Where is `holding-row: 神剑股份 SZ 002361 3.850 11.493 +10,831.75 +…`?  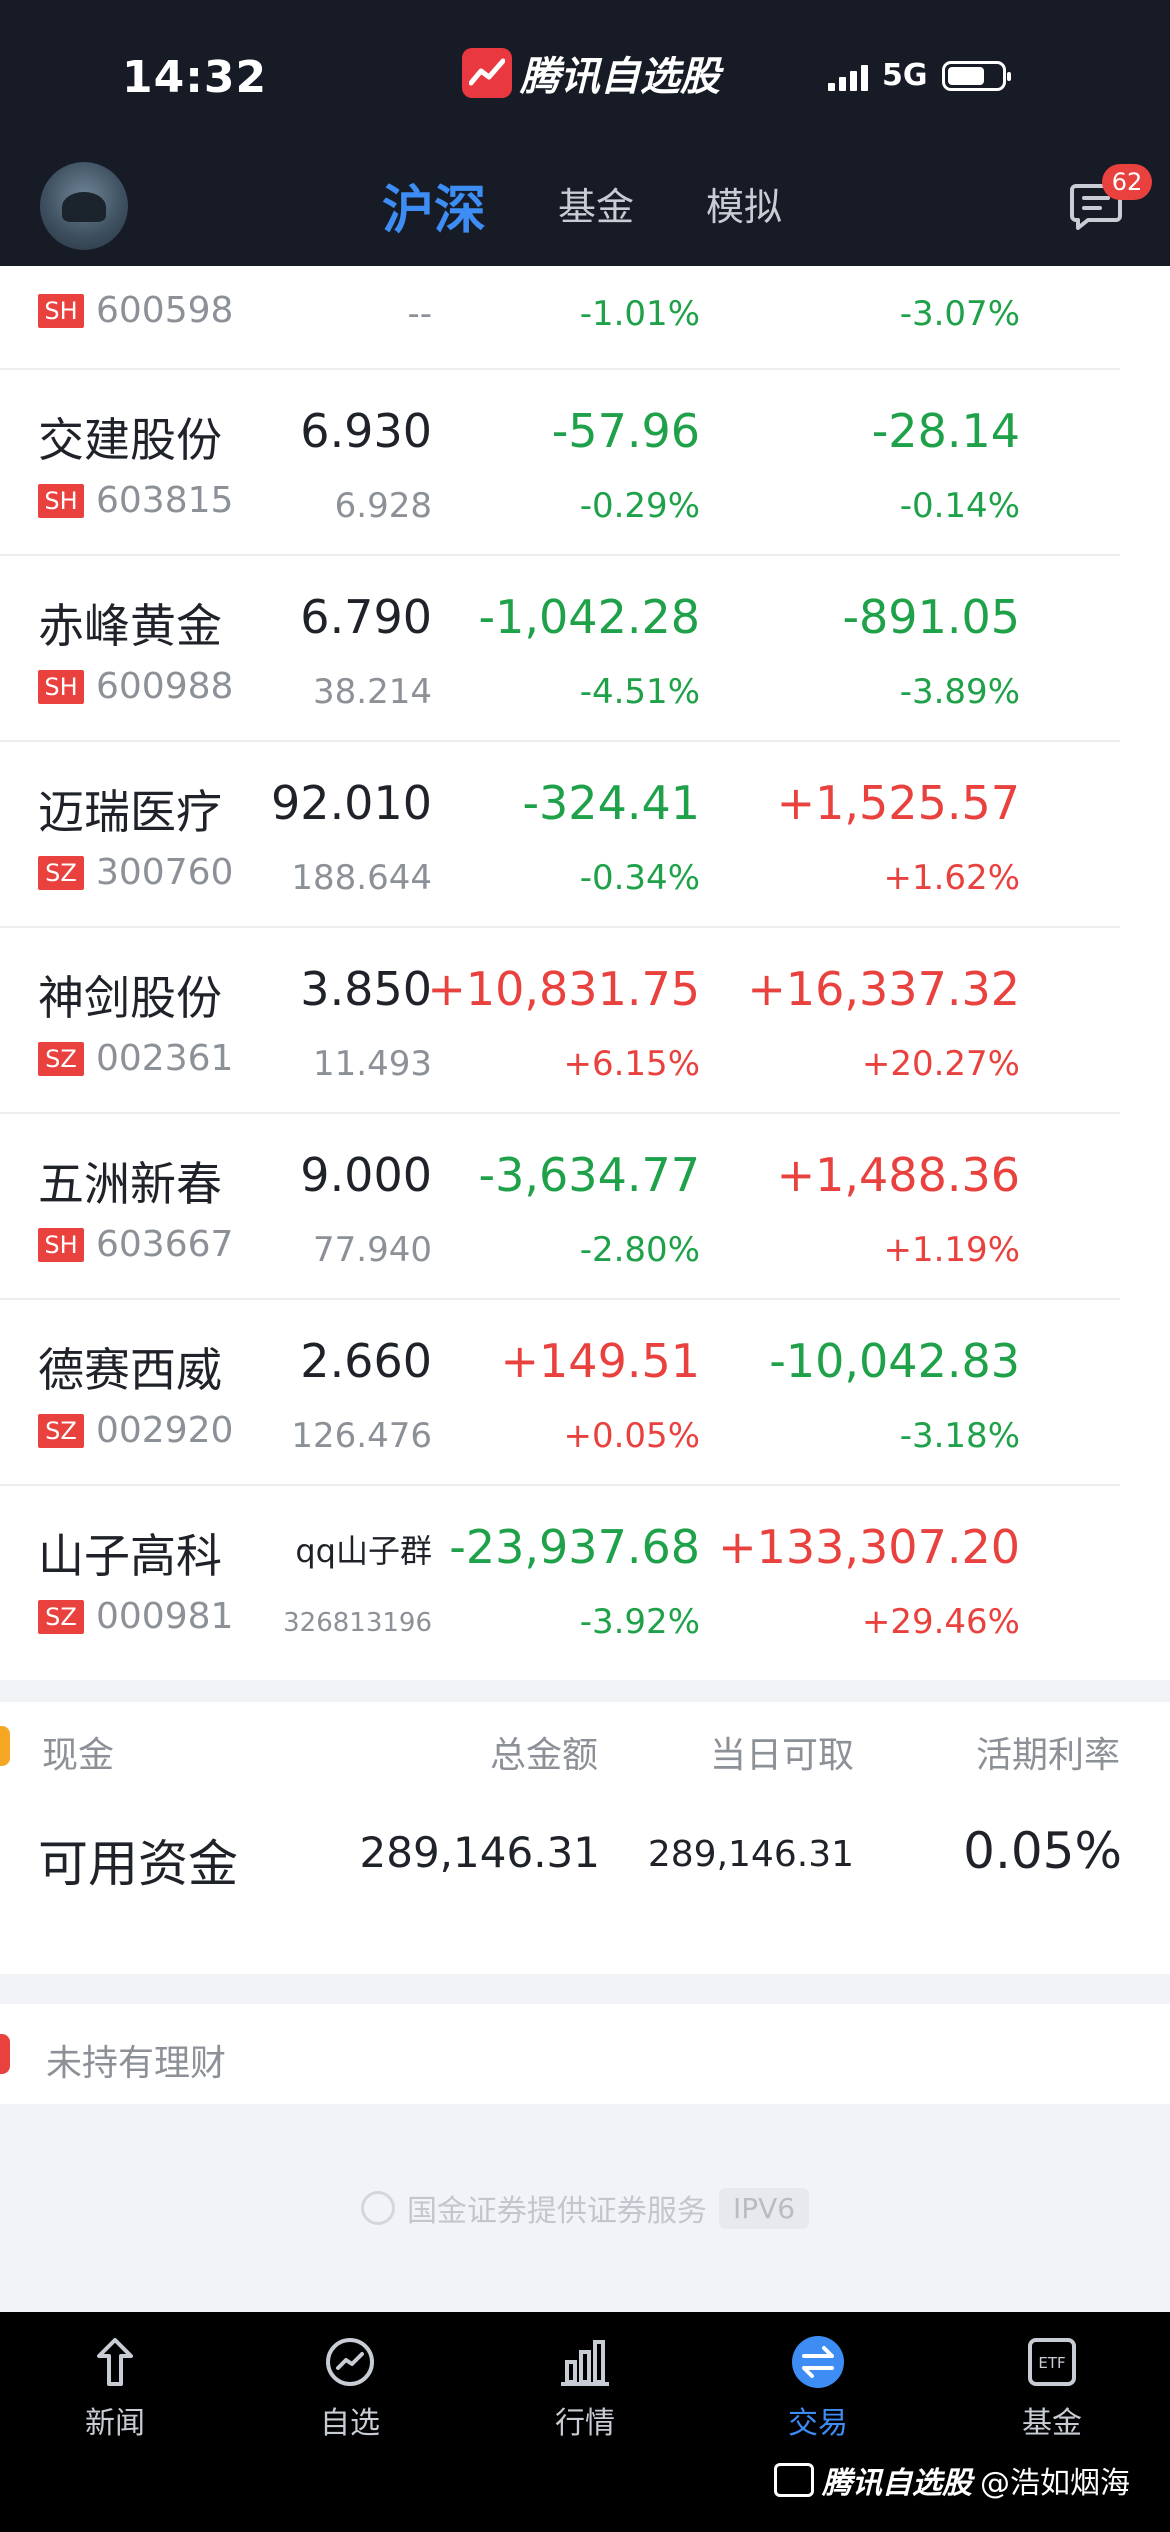 holding-row: 神剑股份 SZ 002361 3.850 11.493 +10,831.75 +… is located at coordinates (560, 1021).